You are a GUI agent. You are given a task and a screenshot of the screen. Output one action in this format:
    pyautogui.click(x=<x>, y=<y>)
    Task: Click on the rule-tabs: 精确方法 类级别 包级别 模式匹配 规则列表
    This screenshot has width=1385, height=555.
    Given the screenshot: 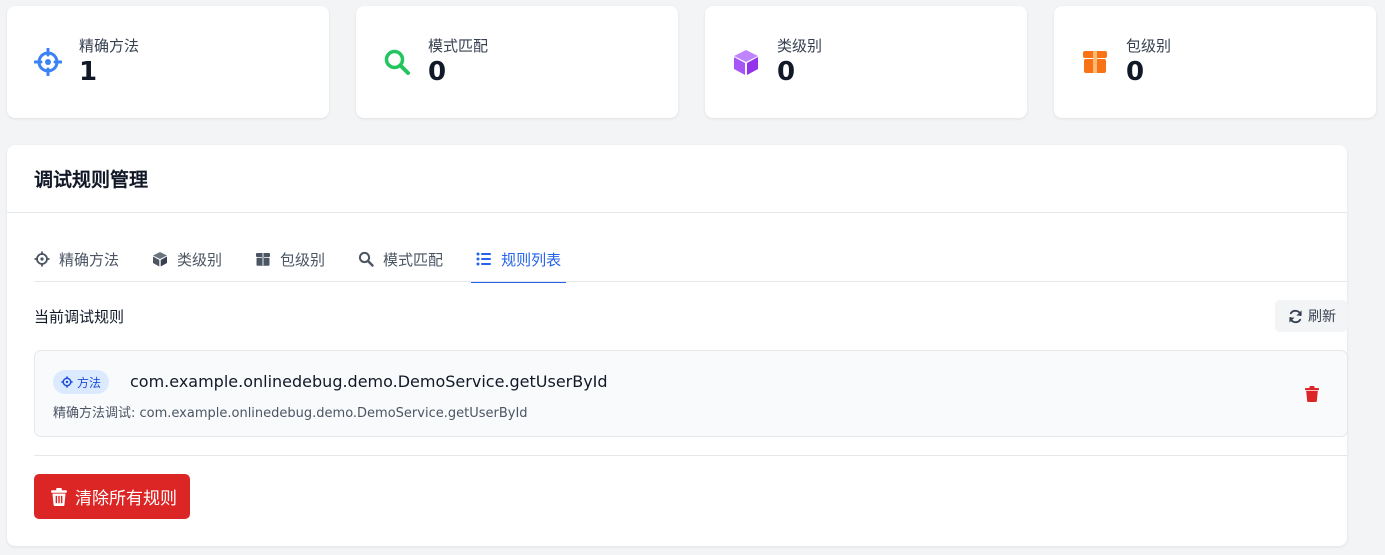 What is the action you would take?
    pyautogui.click(x=690, y=261)
    